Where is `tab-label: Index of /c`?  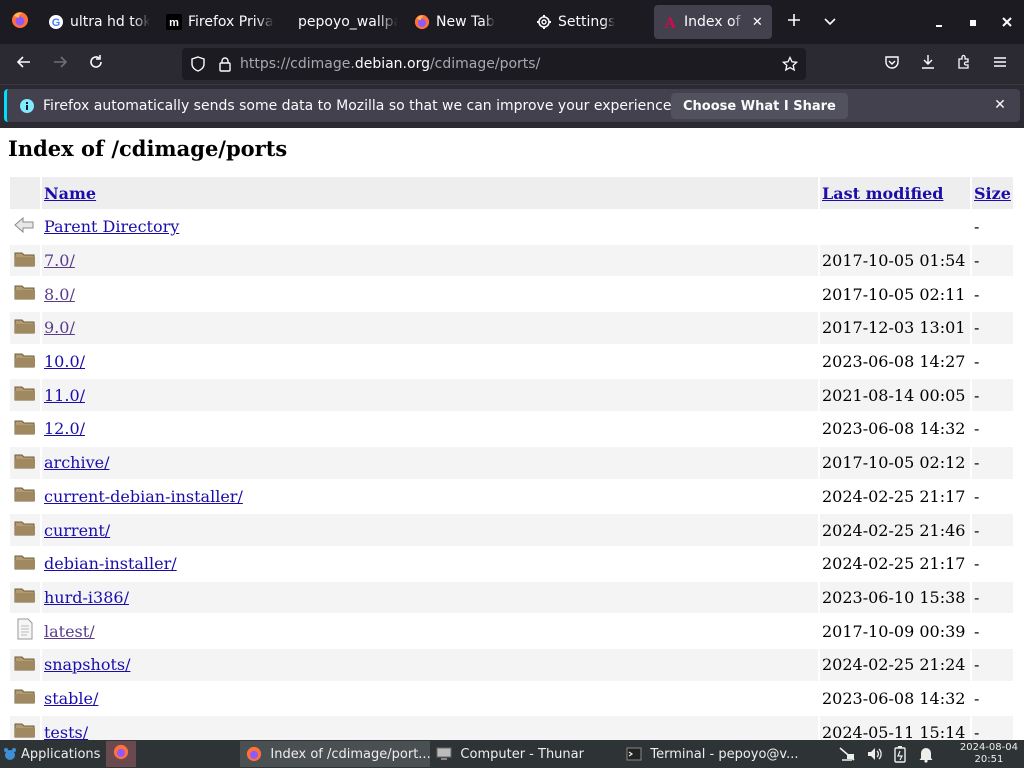
tab-label: Index of /c is located at coordinates (714, 22).